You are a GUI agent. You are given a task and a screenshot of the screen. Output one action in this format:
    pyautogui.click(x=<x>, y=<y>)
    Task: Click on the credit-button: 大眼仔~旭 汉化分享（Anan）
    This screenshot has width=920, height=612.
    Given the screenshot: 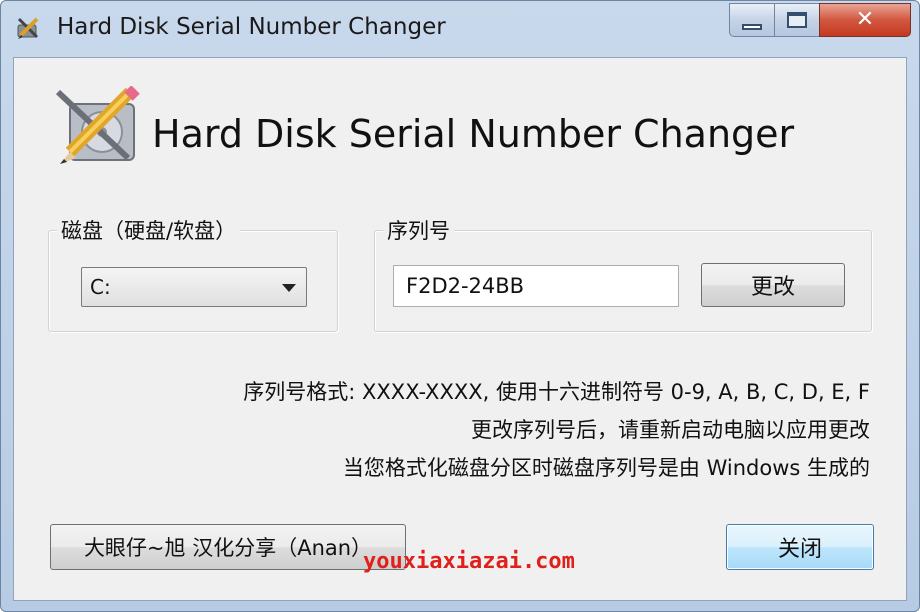 What is the action you would take?
    pyautogui.click(x=228, y=547)
    